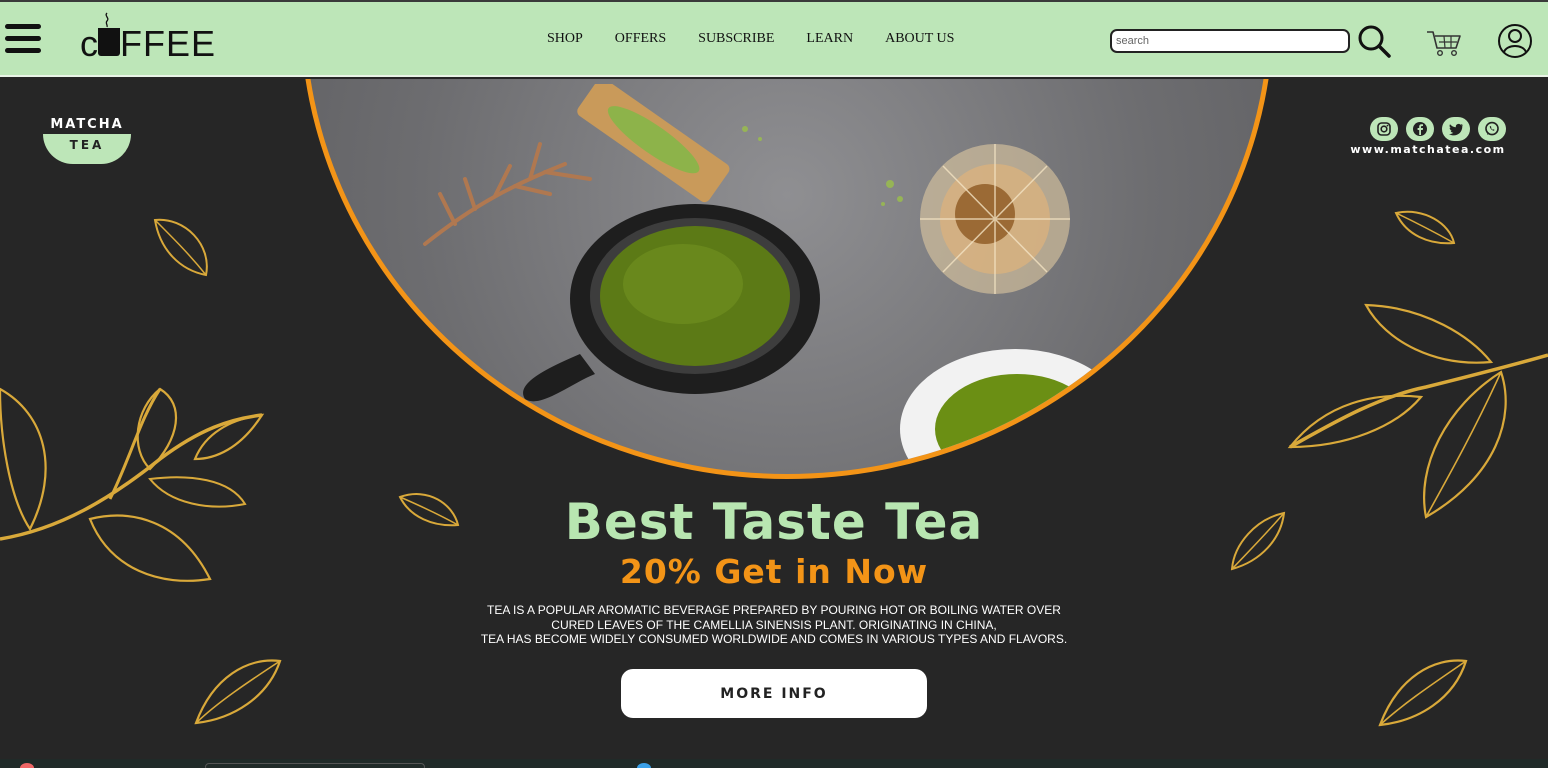  Describe the element at coordinates (89, 43) in the screenshot. I see `logo-c: c` at that location.